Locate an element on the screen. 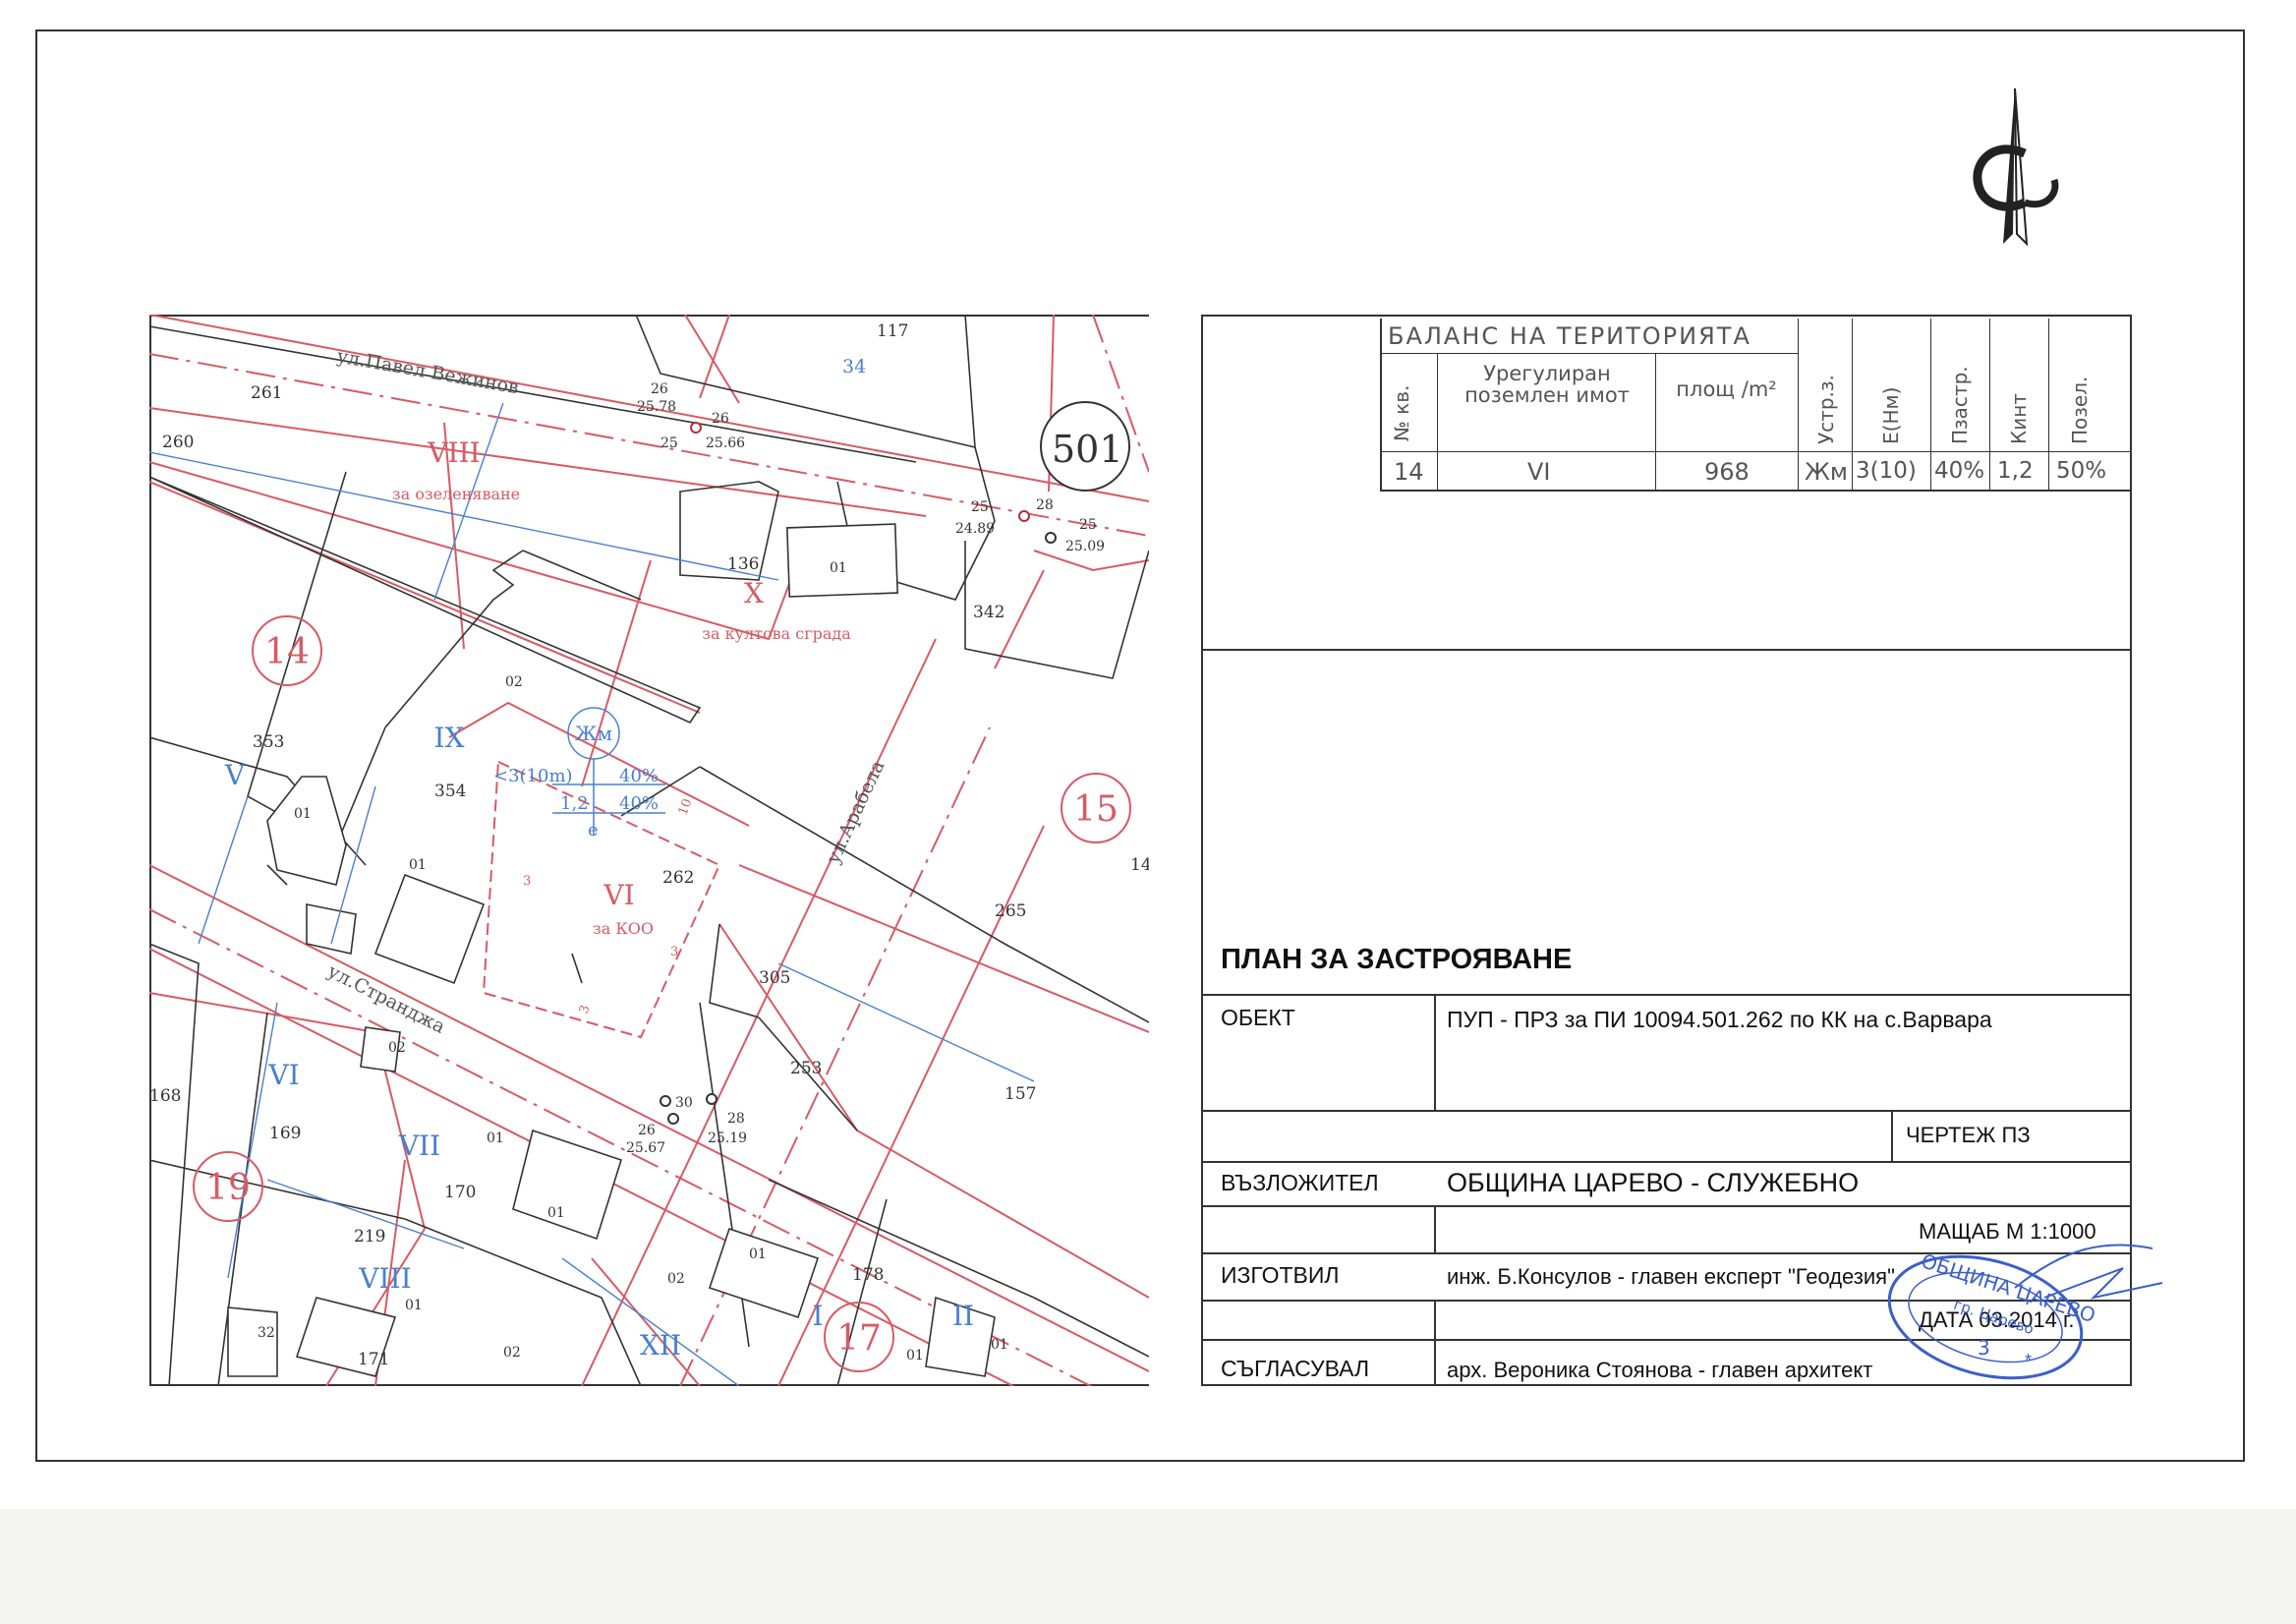 This screenshot has width=2296, height=1624. star-icon: * is located at coordinates (2029, 1360).